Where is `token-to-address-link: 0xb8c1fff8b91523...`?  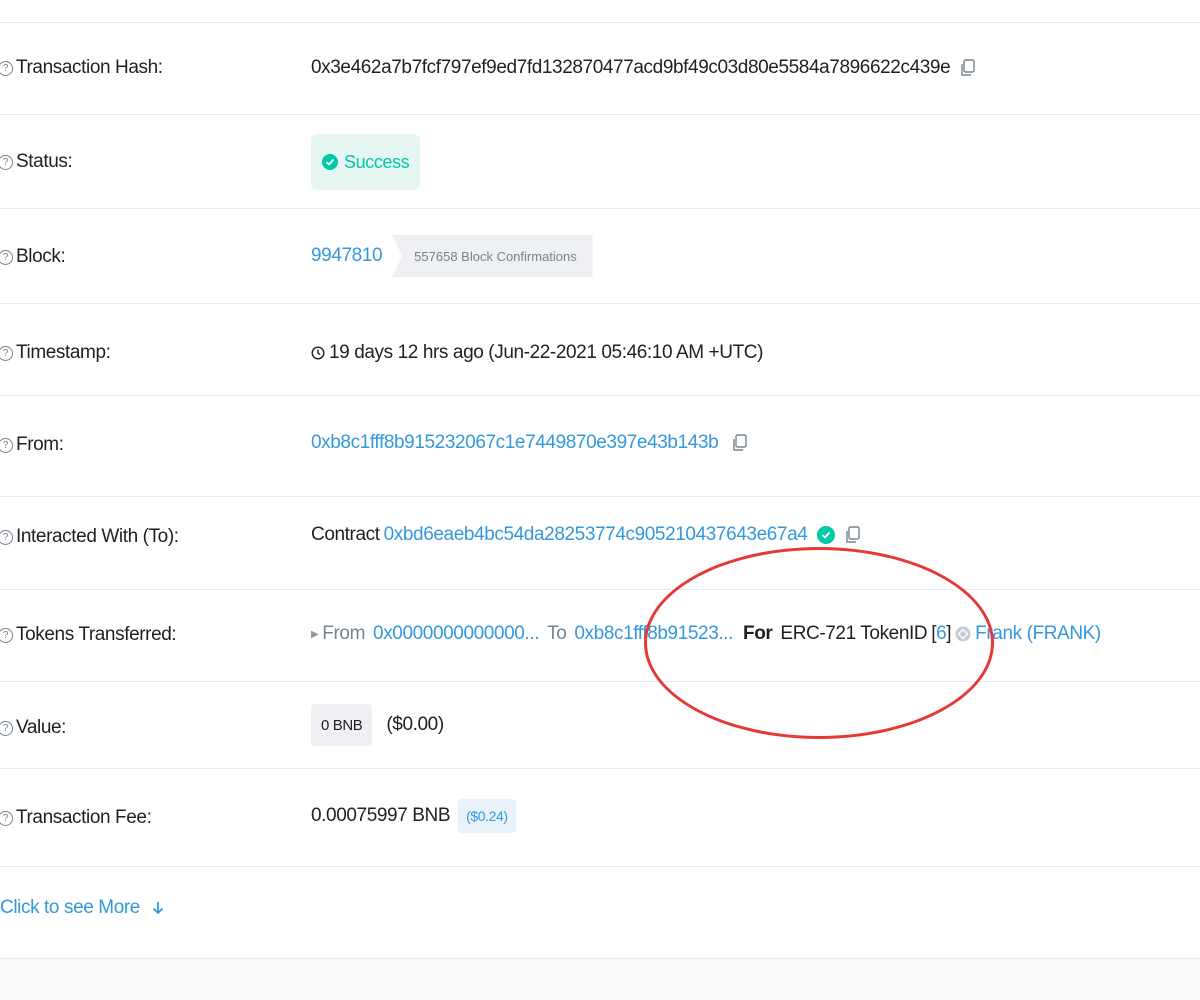 token-to-address-link: 0xb8c1fff8b91523... is located at coordinates (653, 634).